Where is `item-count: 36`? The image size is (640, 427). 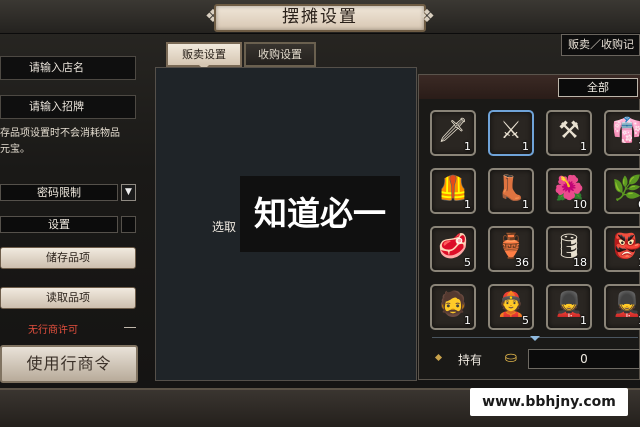
item-count: 36 is located at coordinates (522, 262).